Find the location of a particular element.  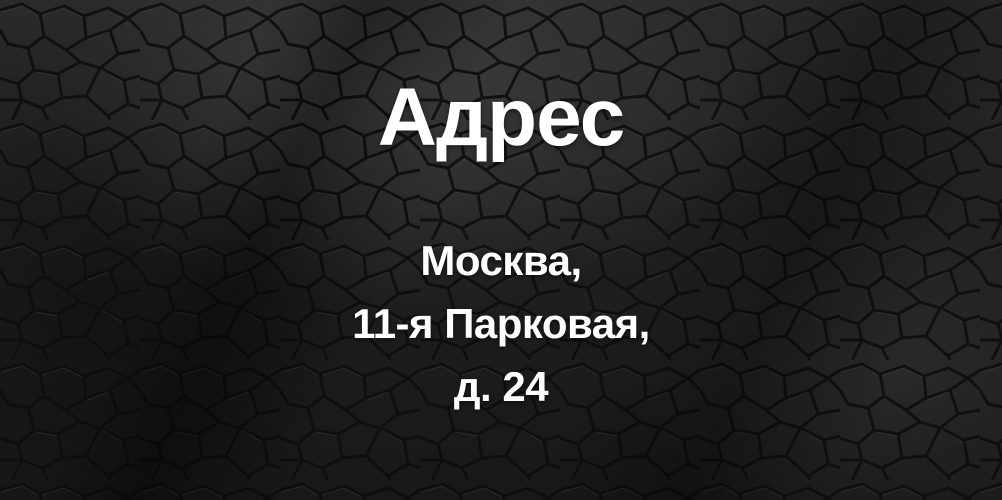

page-title: Адрес is located at coordinates (501, 117).